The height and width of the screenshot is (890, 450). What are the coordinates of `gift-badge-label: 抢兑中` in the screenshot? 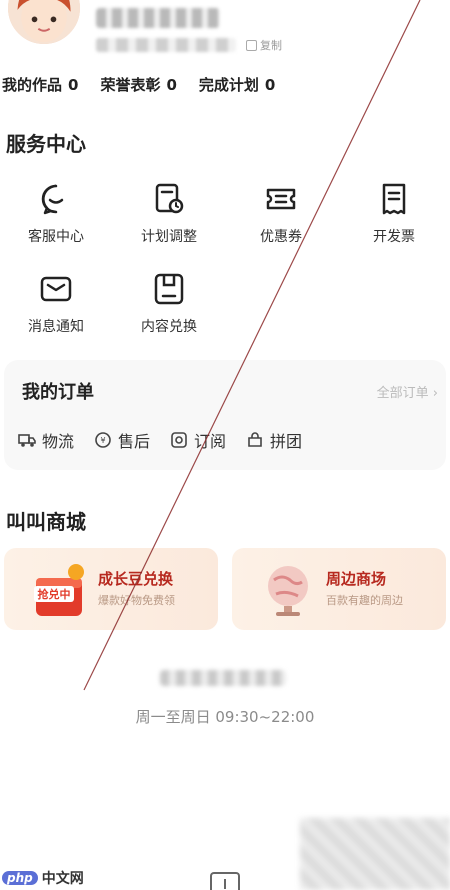 It's located at (54, 594).